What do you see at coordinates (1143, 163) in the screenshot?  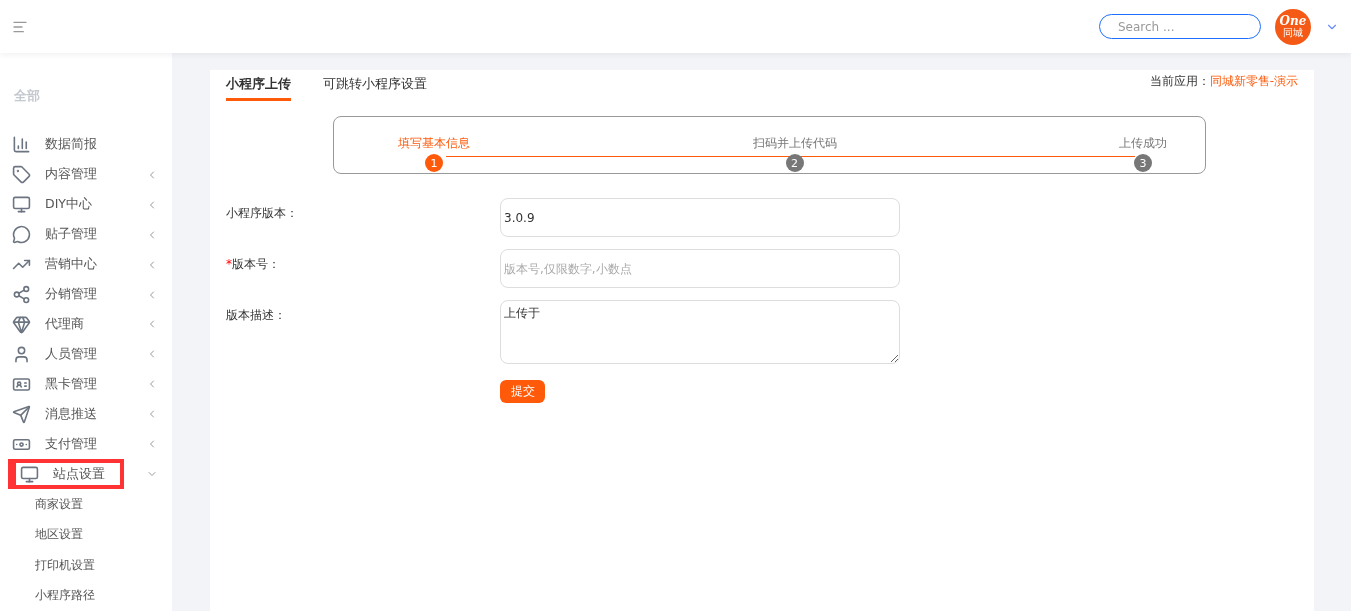 I see `step-number: 3` at bounding box center [1143, 163].